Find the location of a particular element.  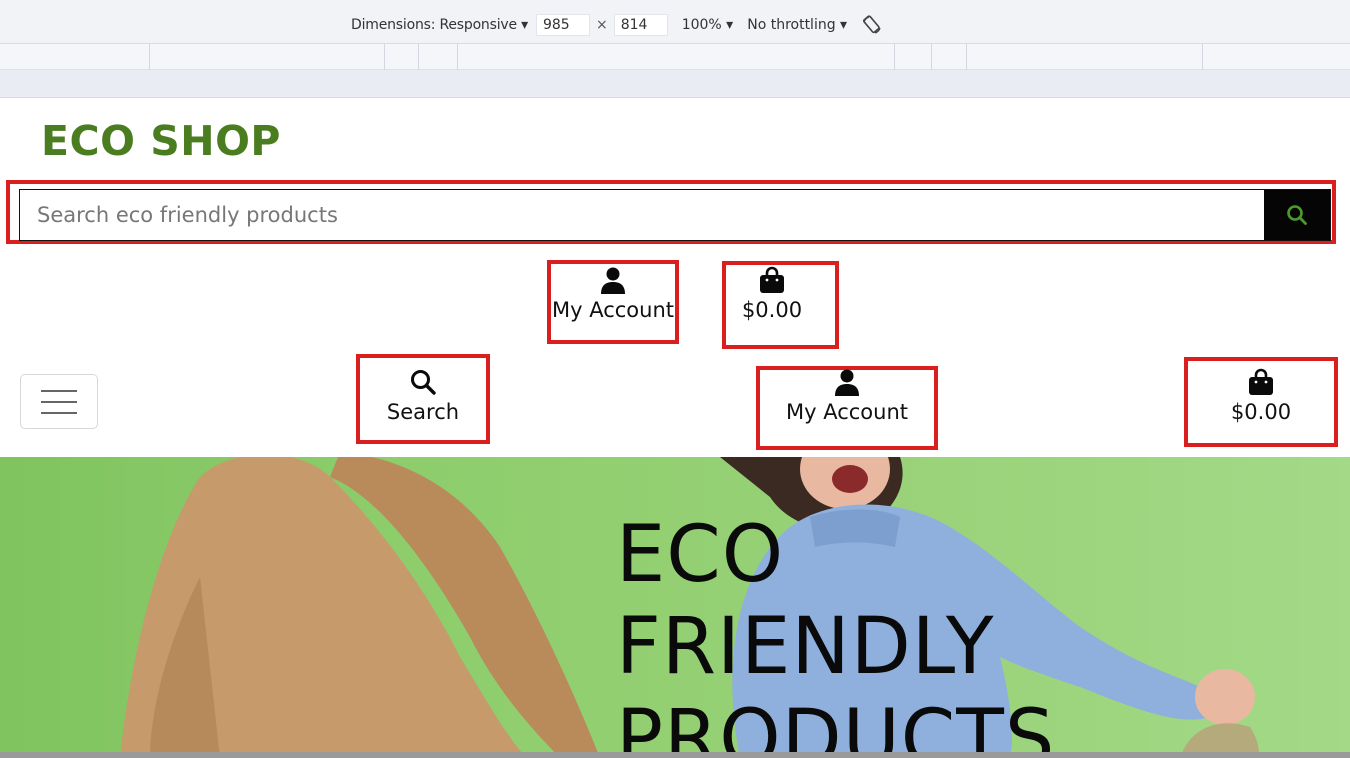

zoom-dropdown: 100% ▾ is located at coordinates (708, 25).